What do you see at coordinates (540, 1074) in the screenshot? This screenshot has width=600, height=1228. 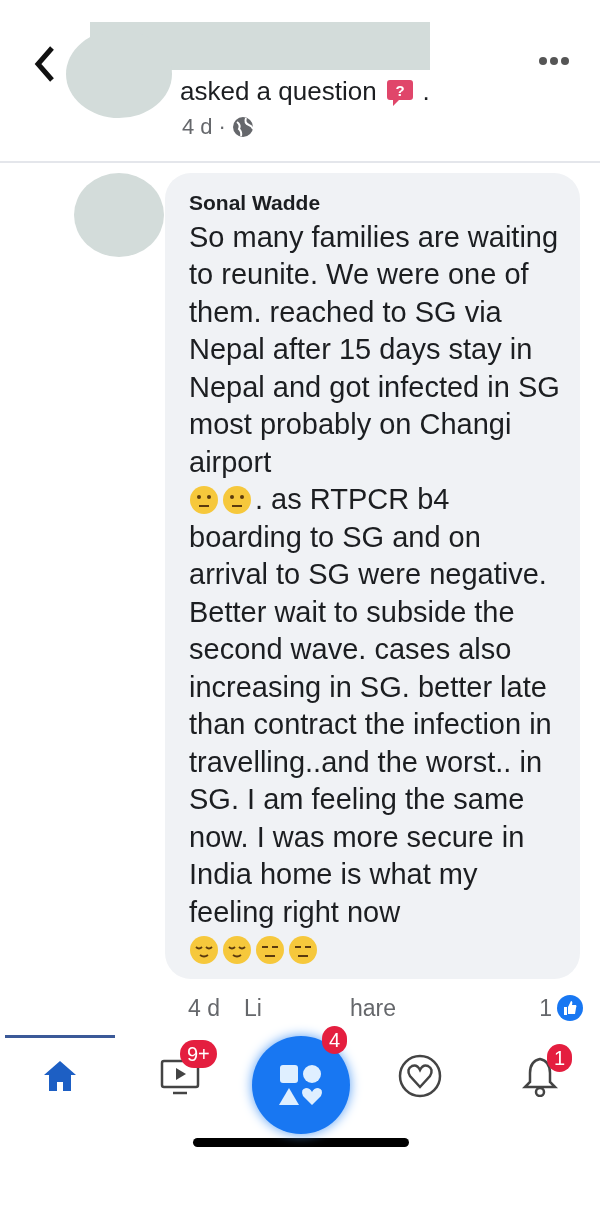 I see `tab-button: 1` at bounding box center [540, 1074].